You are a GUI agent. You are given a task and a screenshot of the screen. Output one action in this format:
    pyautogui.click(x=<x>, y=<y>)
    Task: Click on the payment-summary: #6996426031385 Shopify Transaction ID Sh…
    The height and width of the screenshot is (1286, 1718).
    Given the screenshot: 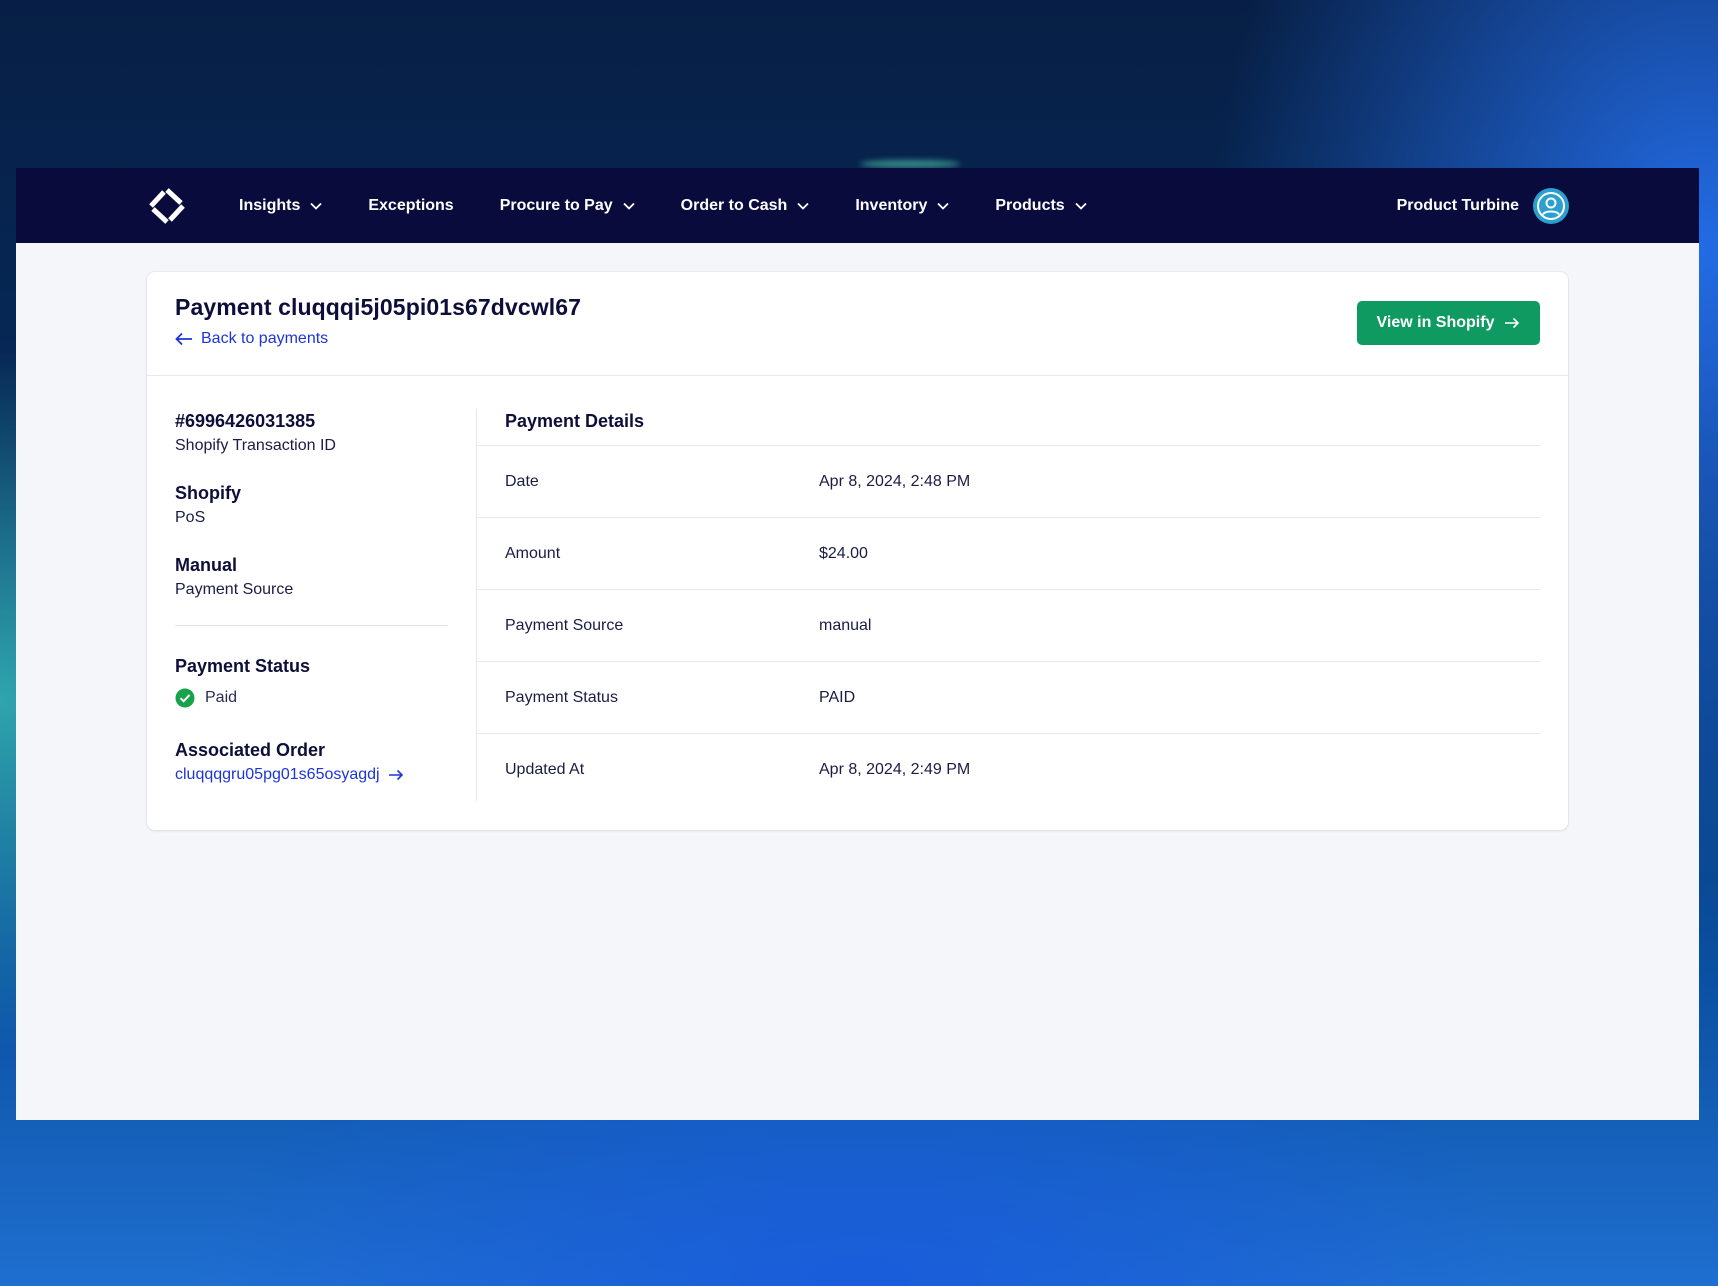 What is the action you would take?
    pyautogui.click(x=311, y=608)
    